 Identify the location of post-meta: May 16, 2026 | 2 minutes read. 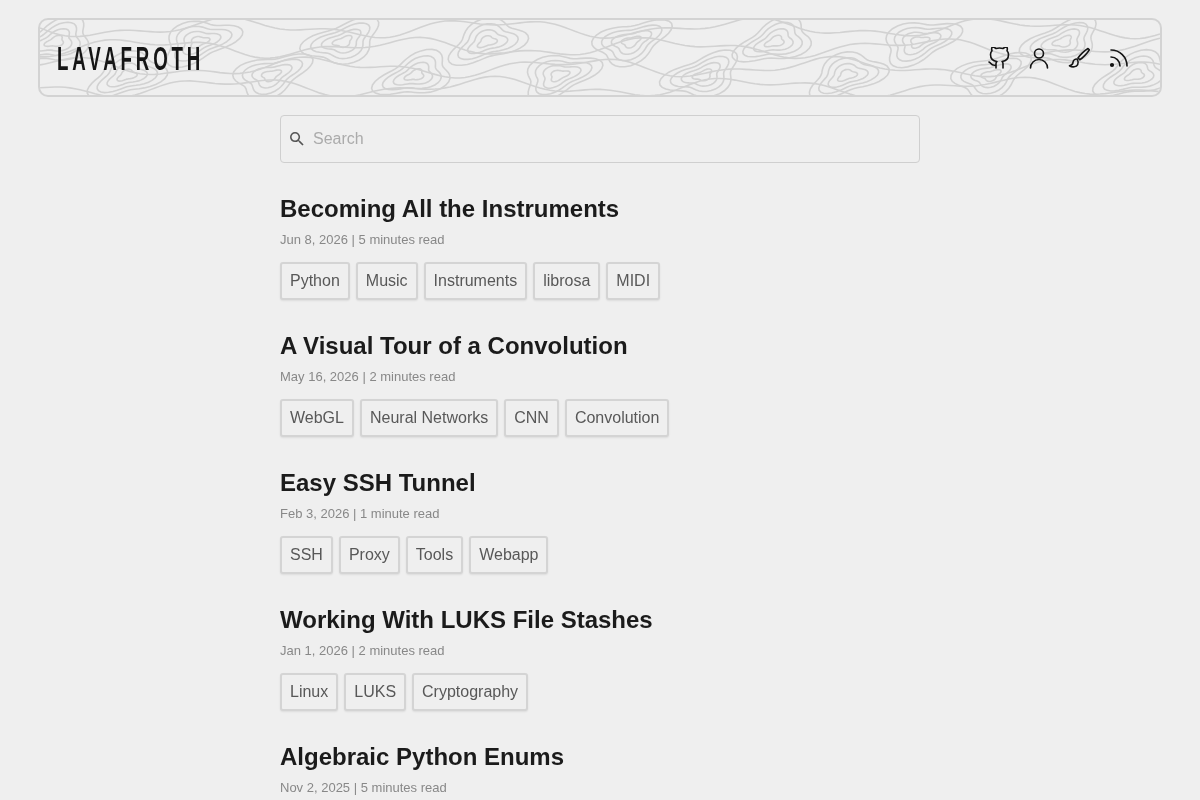
(368, 377).